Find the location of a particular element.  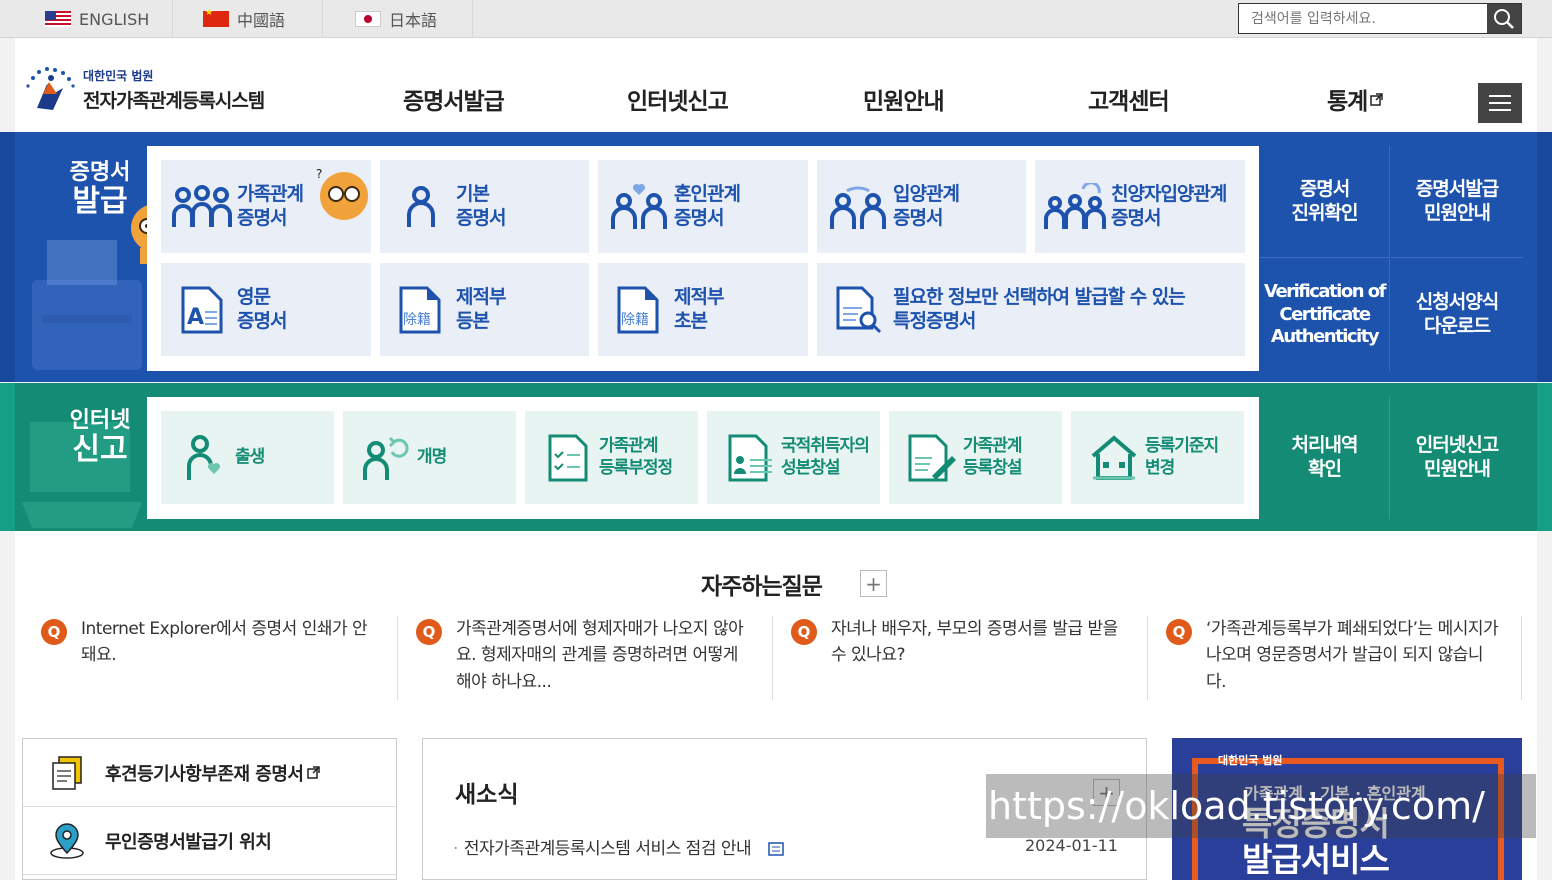

tile-marriage-cert: 혼인관계 증명서 is located at coordinates (703, 206).